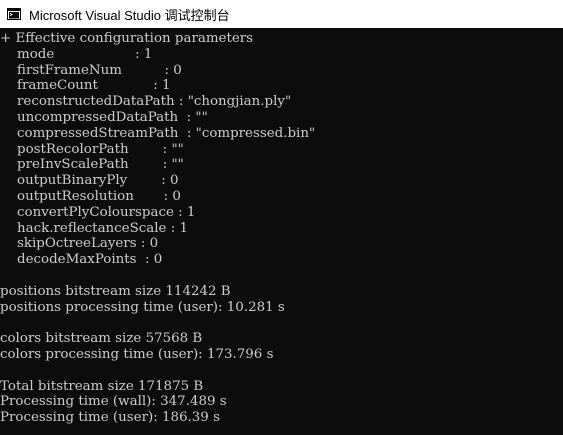 The image size is (563, 435). What do you see at coordinates (92, 149) in the screenshot?
I see `console-line: postRecolorPath : ""` at bounding box center [92, 149].